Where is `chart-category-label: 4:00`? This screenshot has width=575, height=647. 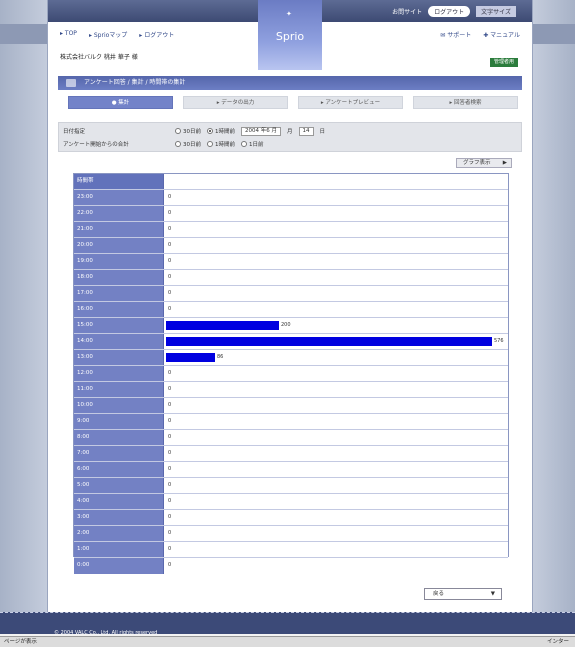
chart-category-label: 4:00 is located at coordinates (119, 501).